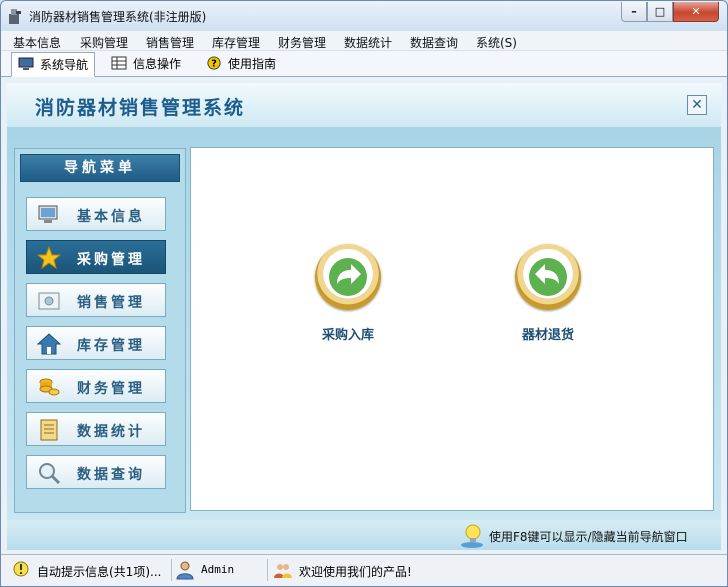  Describe the element at coordinates (49, 258) in the screenshot. I see `star-icon` at that location.